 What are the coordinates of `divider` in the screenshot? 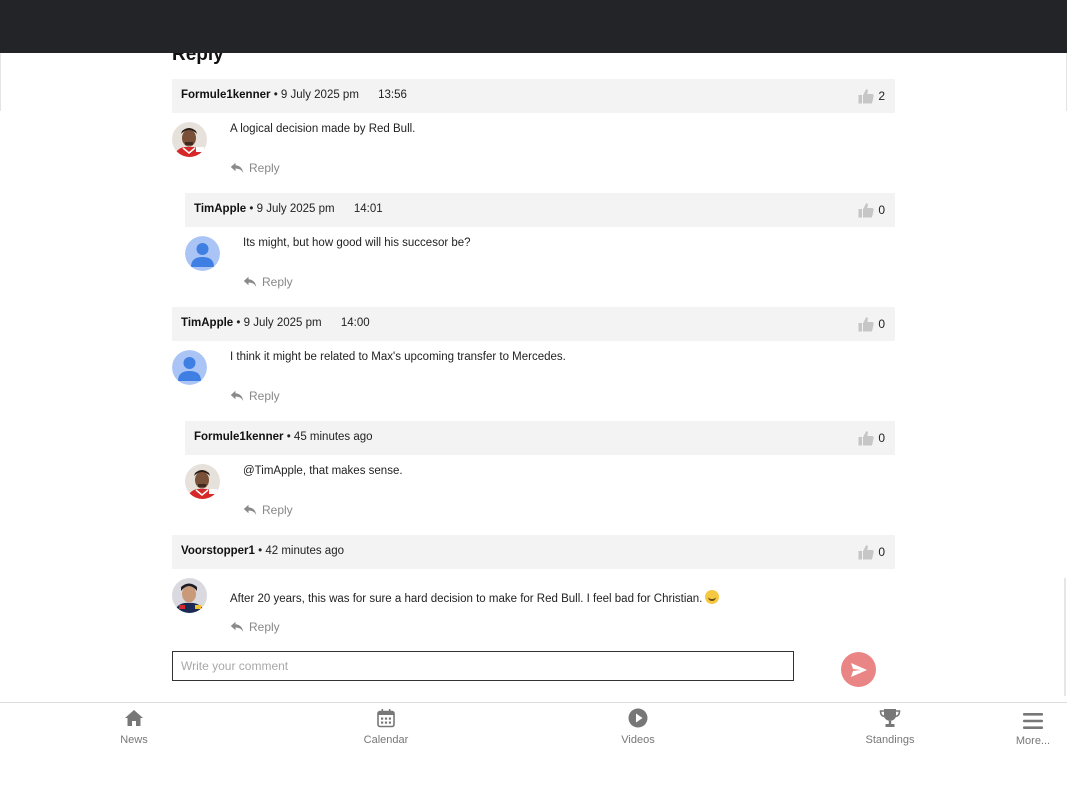 It's located at (0, 82).